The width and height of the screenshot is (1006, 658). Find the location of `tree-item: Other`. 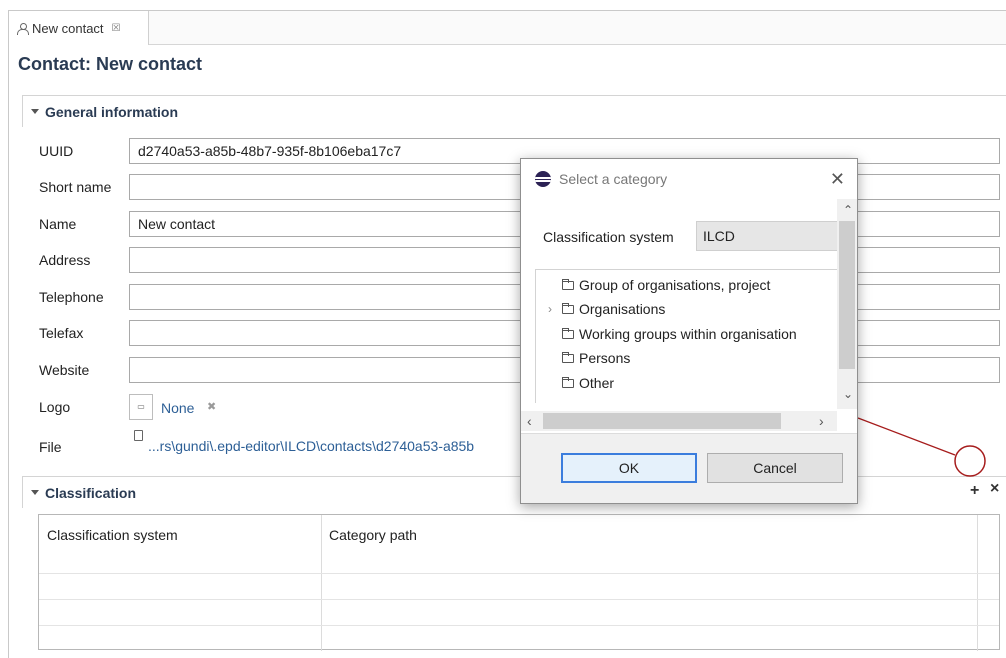

tree-item: Other is located at coordinates (581, 383).